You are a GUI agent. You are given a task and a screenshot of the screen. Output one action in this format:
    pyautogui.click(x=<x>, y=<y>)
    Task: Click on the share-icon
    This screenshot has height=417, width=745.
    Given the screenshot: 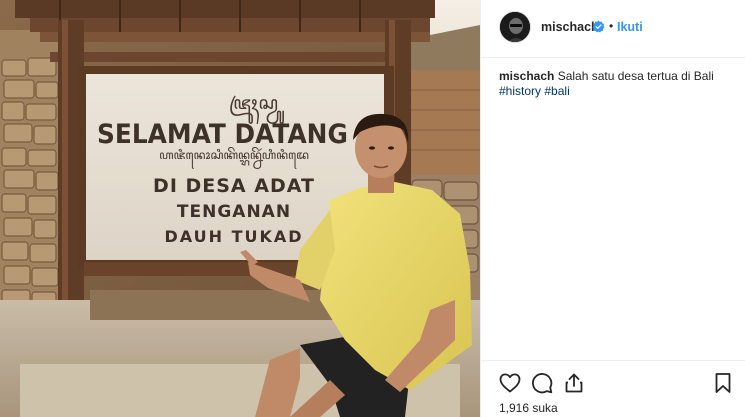 What is the action you would take?
    pyautogui.click(x=574, y=383)
    